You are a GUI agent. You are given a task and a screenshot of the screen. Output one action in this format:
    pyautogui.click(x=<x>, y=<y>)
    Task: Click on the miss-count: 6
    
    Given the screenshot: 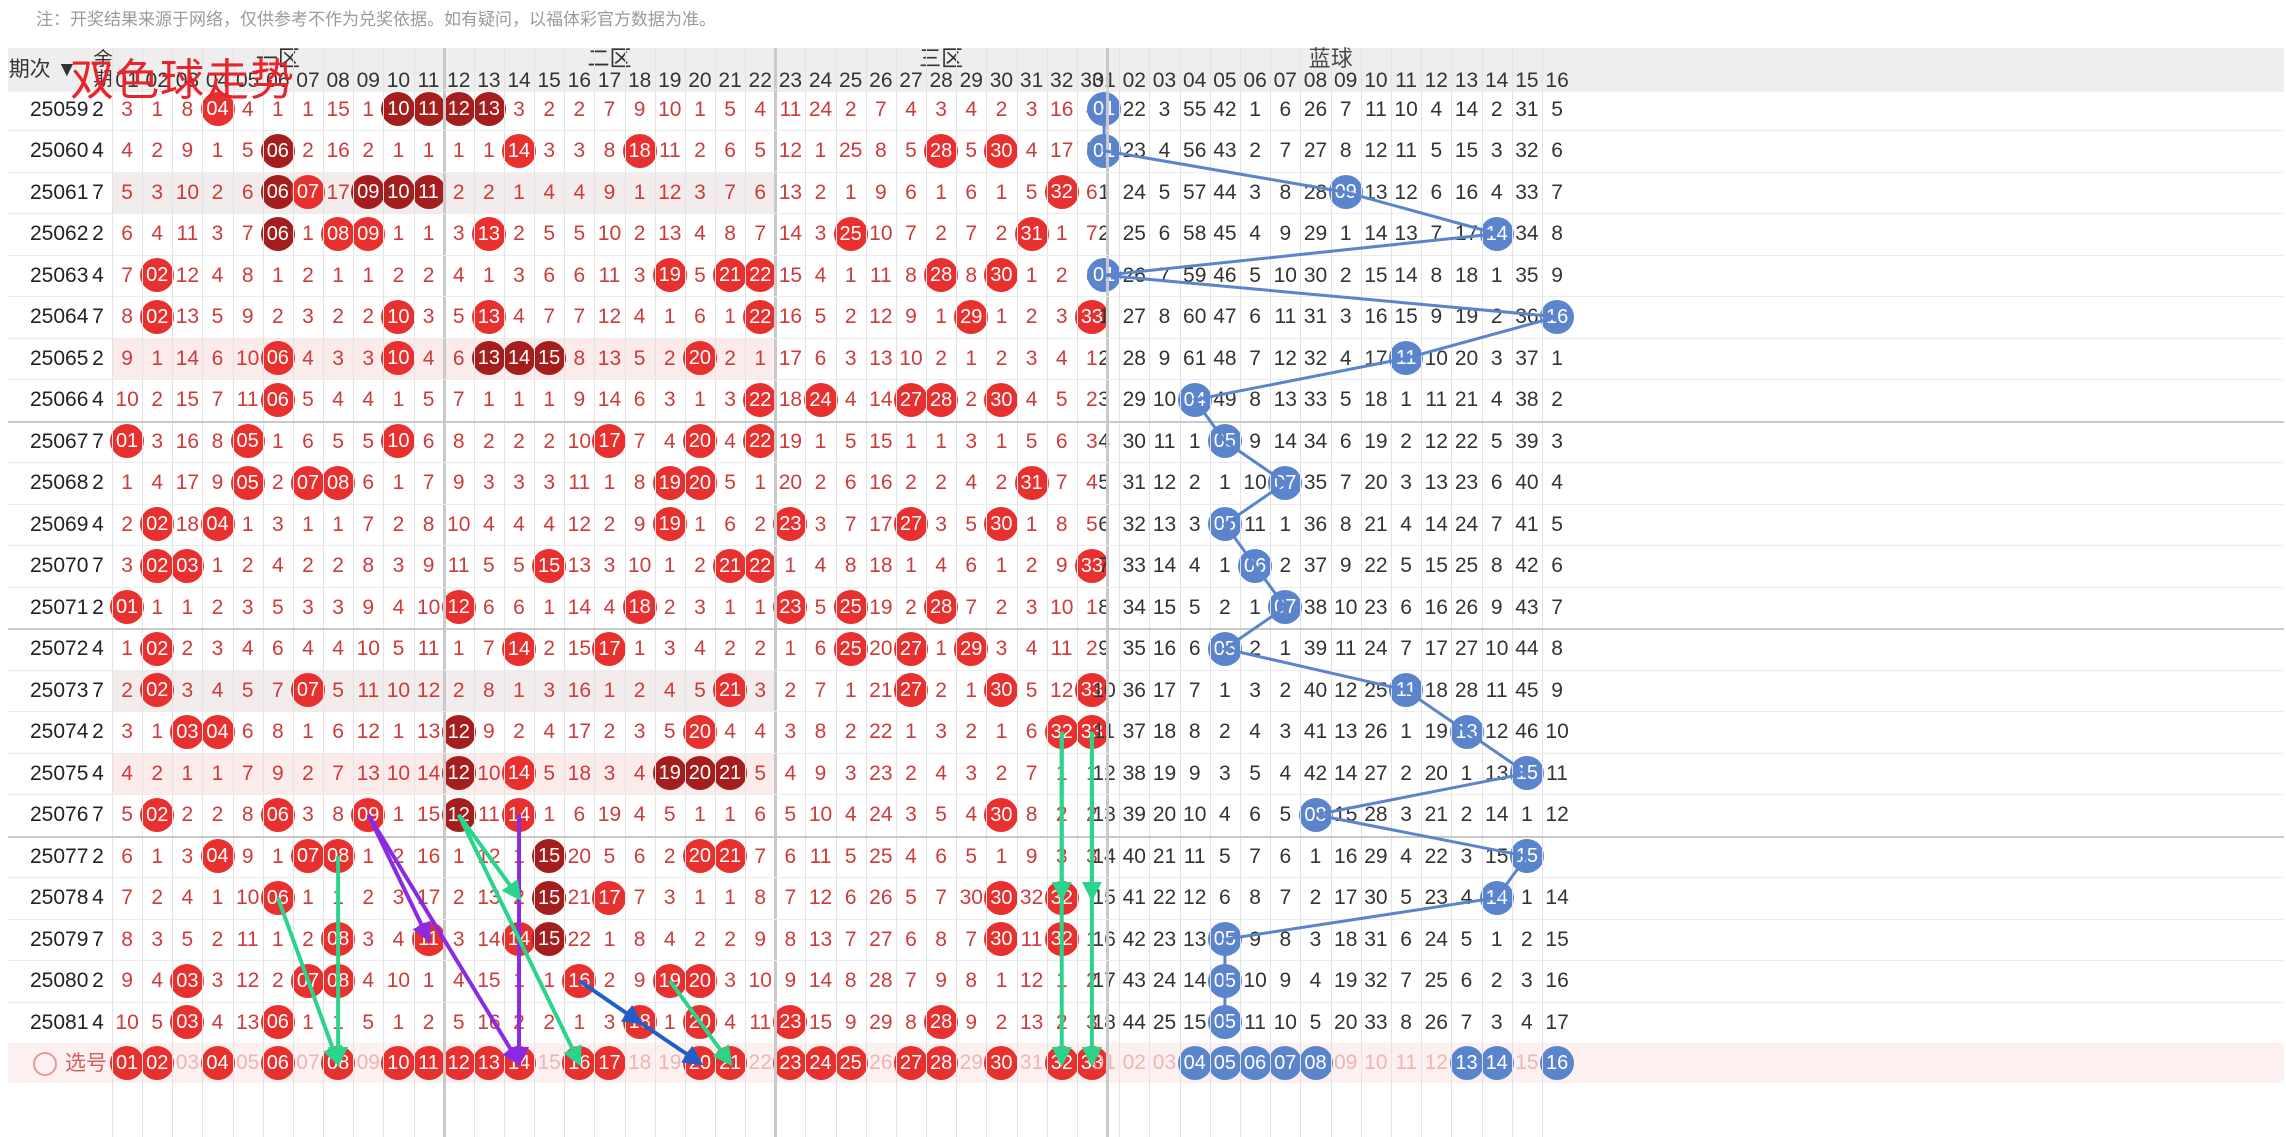 What is the action you would take?
    pyautogui.click(x=790, y=856)
    